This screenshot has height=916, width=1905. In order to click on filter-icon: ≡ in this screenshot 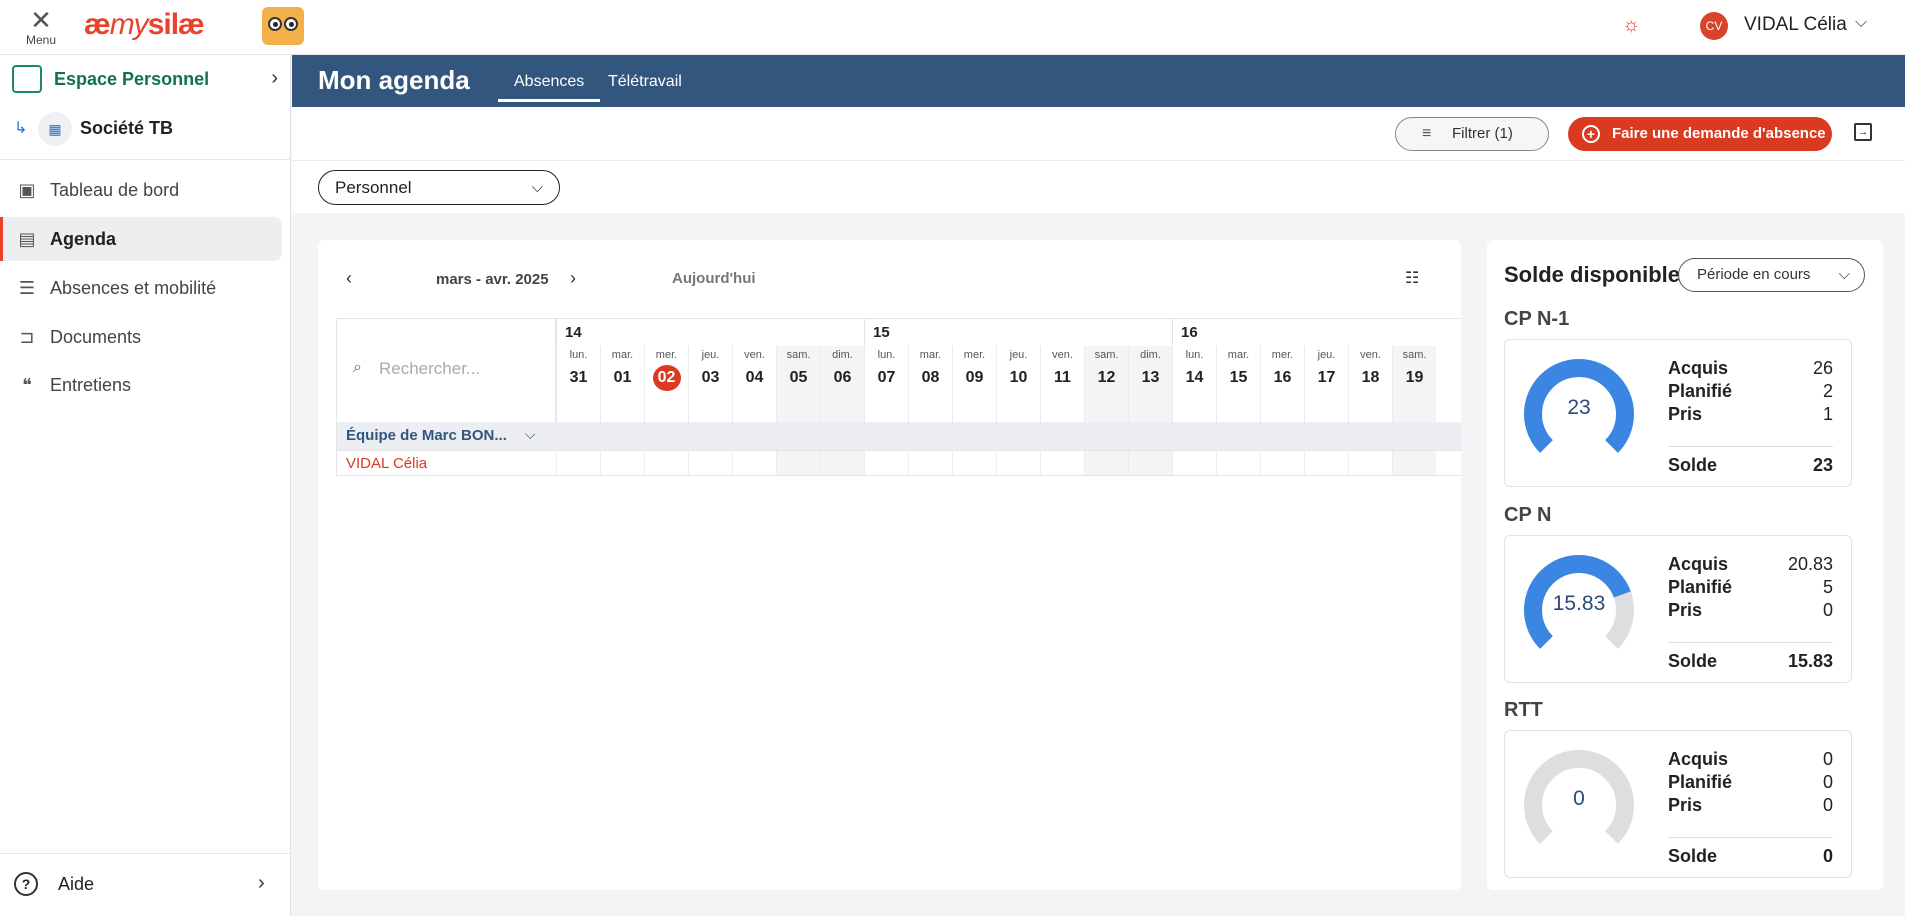, I will do `click(1427, 133)`.